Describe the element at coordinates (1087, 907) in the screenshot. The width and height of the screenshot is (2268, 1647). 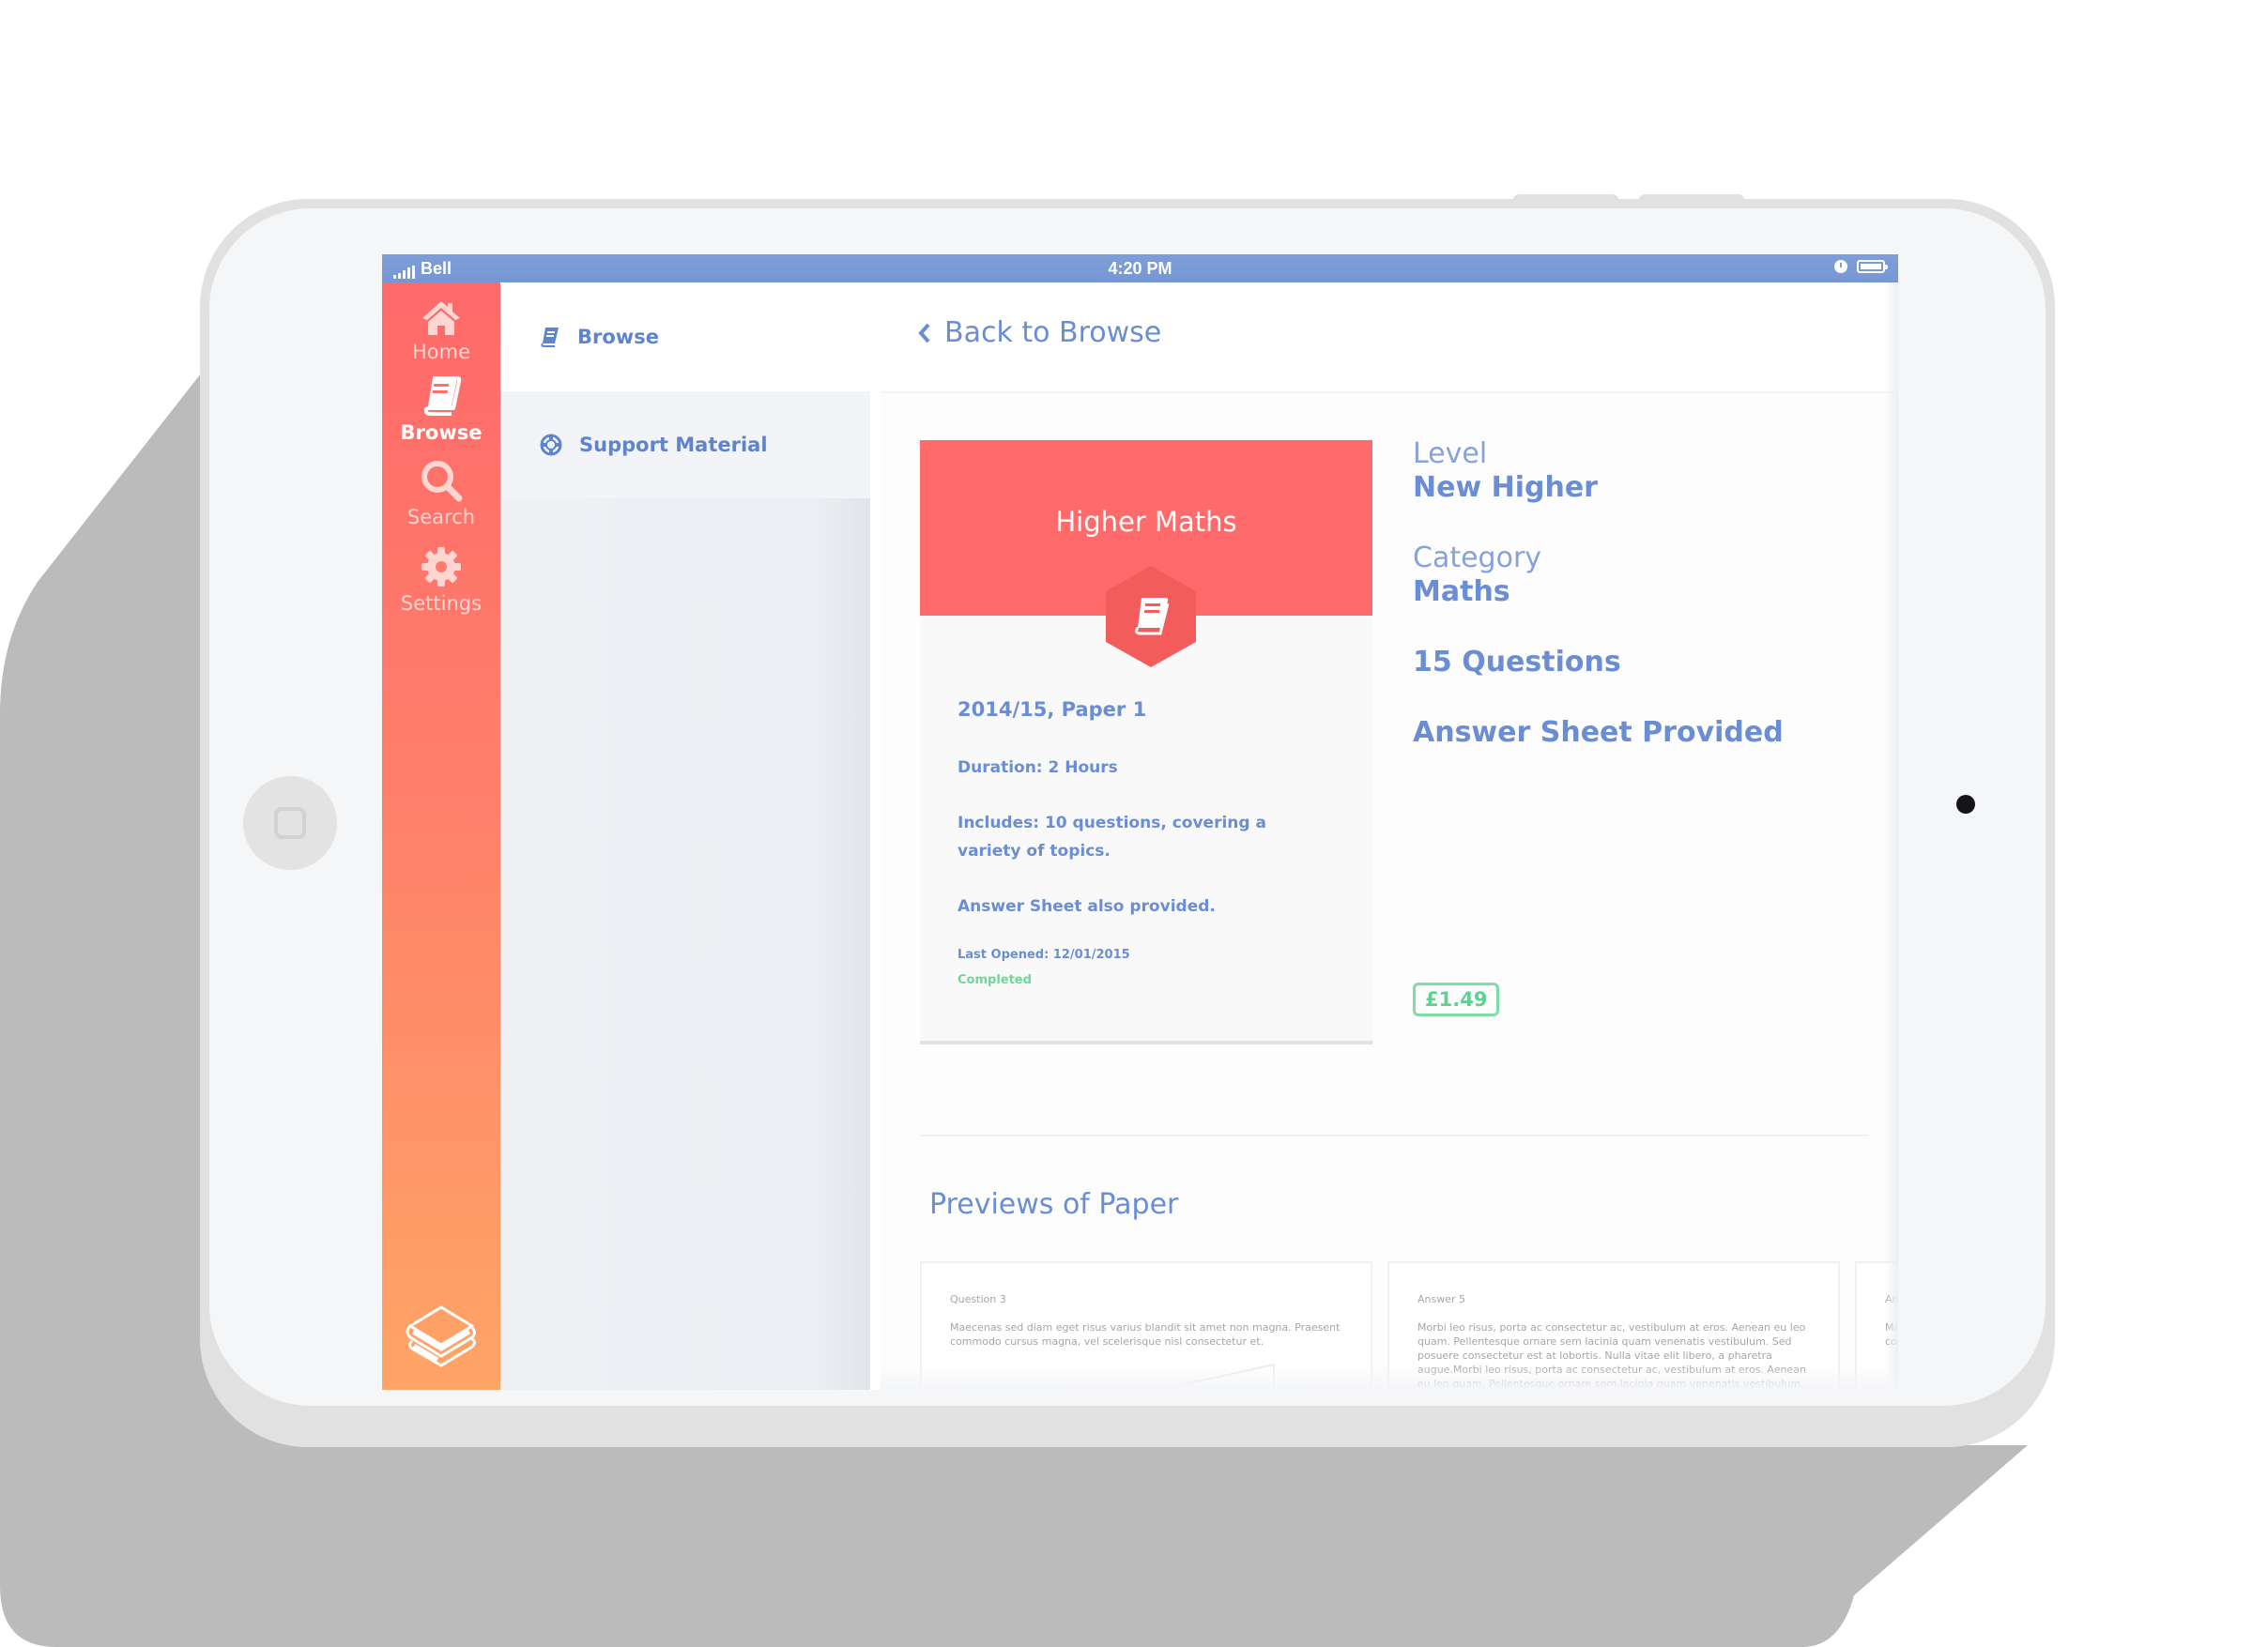
I see `paper-answer-note: Answer Sheet also provided.` at that location.